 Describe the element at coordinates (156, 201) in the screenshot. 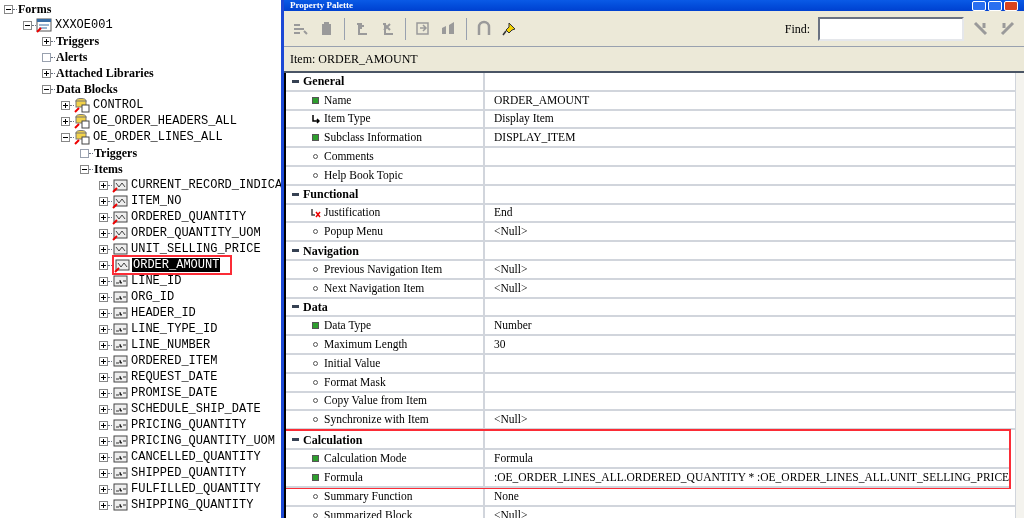

I see `tree-node-label: ITEM_NO` at that location.